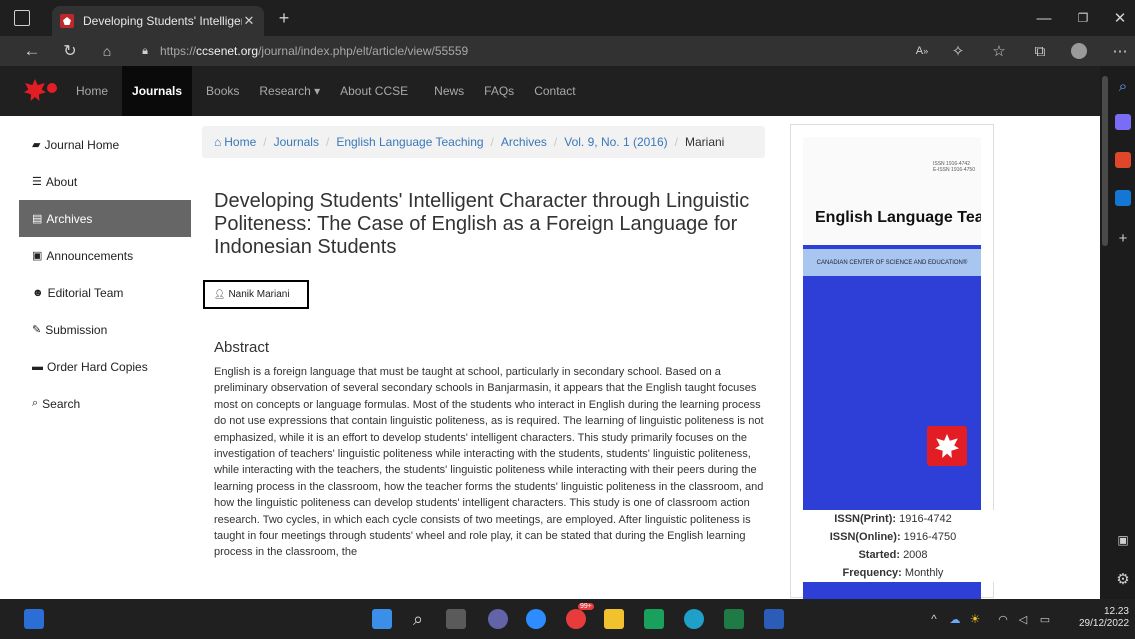 This screenshot has height=639, width=1135. Describe the element at coordinates (893, 555) in the screenshot. I see `started-row: Started: 2008` at that location.